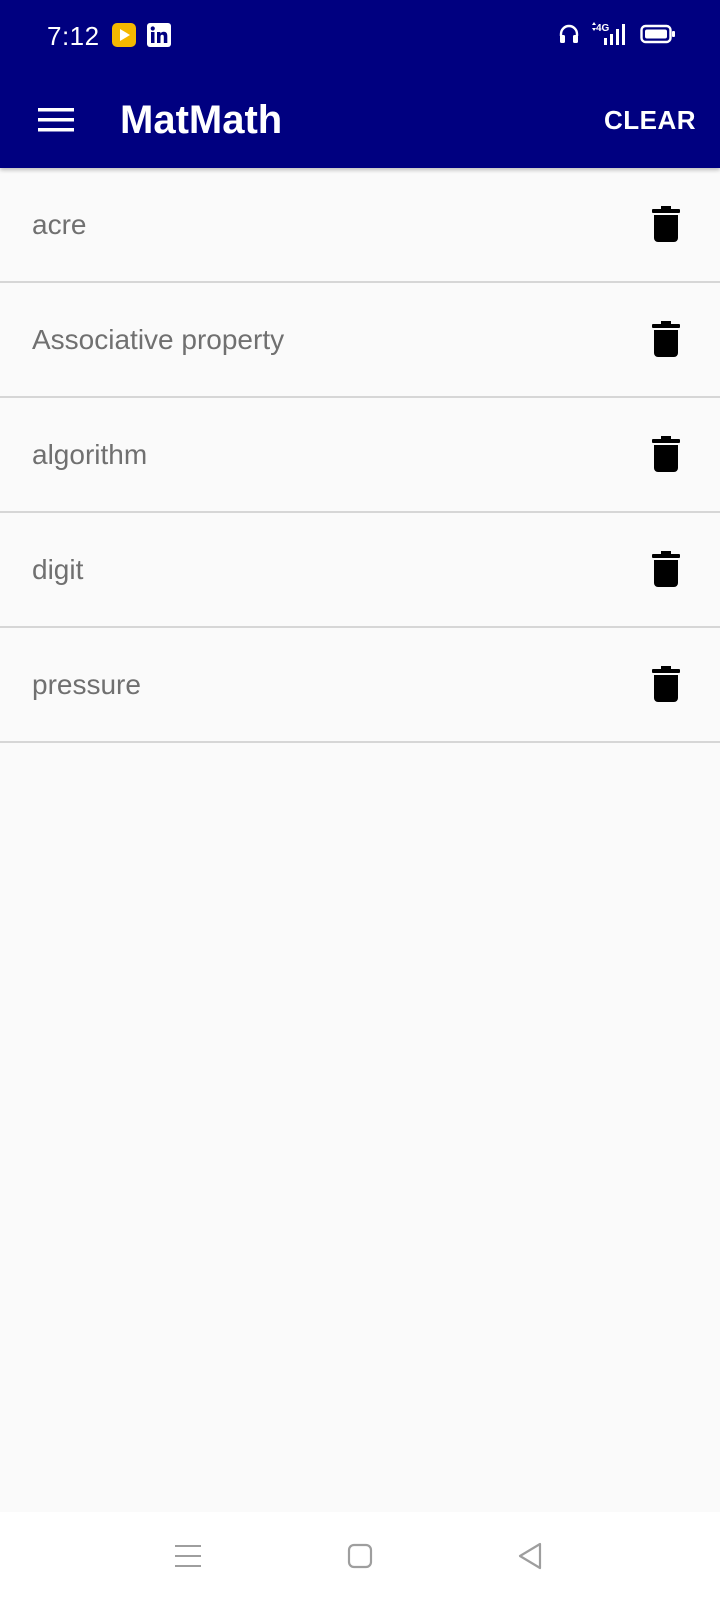 The height and width of the screenshot is (1600, 720). I want to click on clear-button: CLEAR, so click(650, 120).